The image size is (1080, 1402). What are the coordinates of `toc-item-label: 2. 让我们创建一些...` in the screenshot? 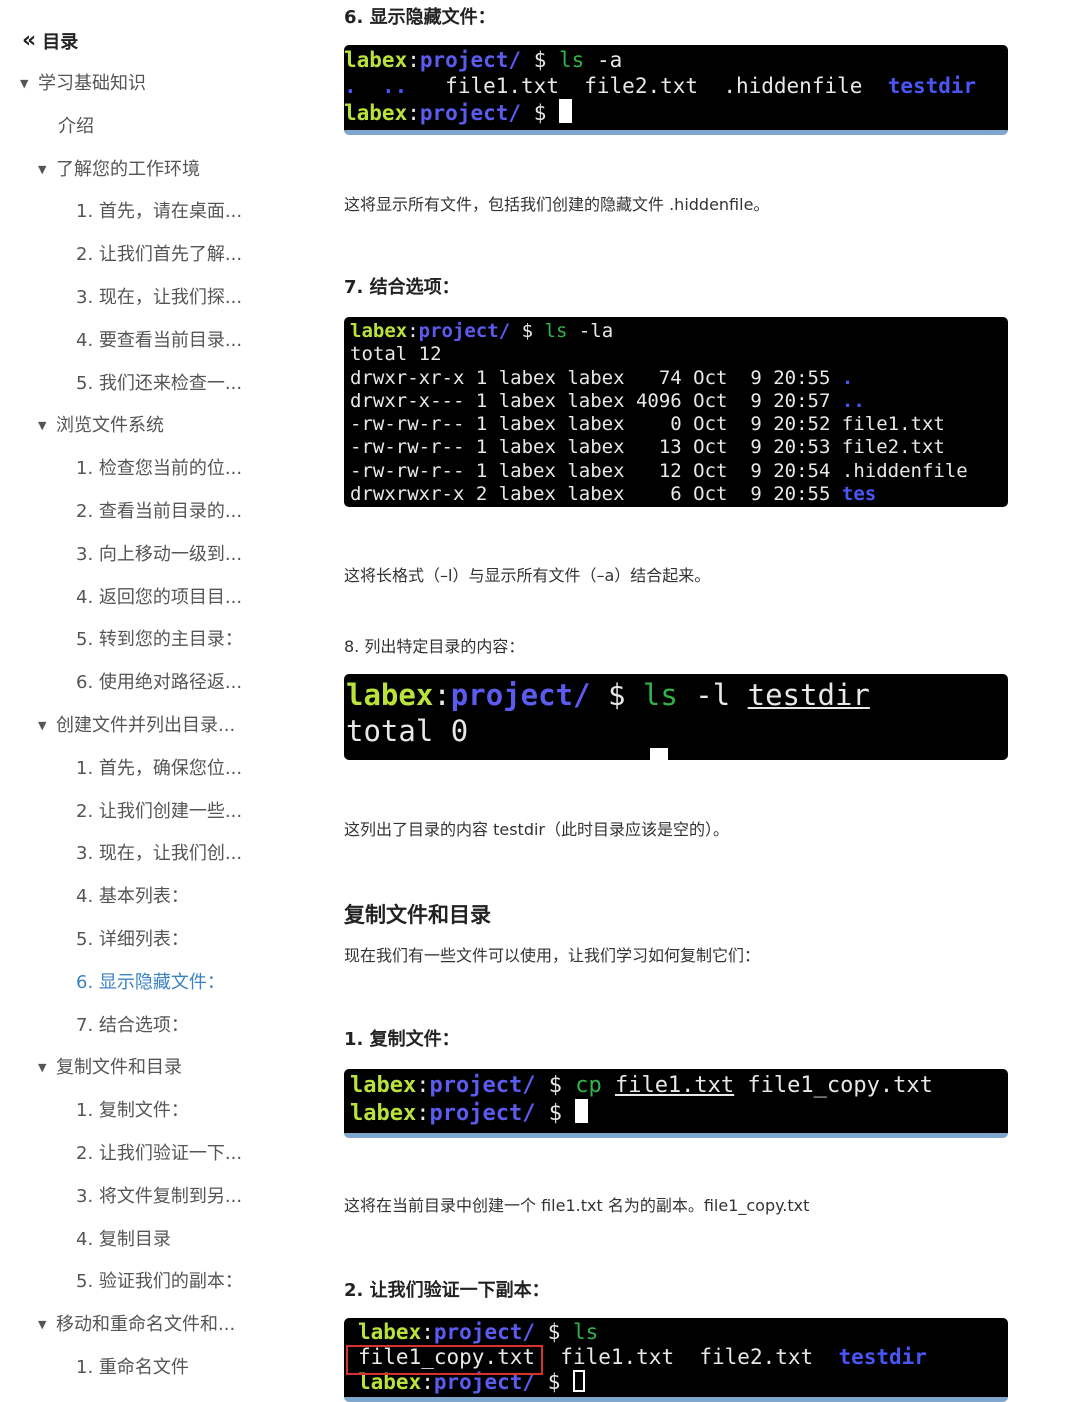 It's located at (159, 811).